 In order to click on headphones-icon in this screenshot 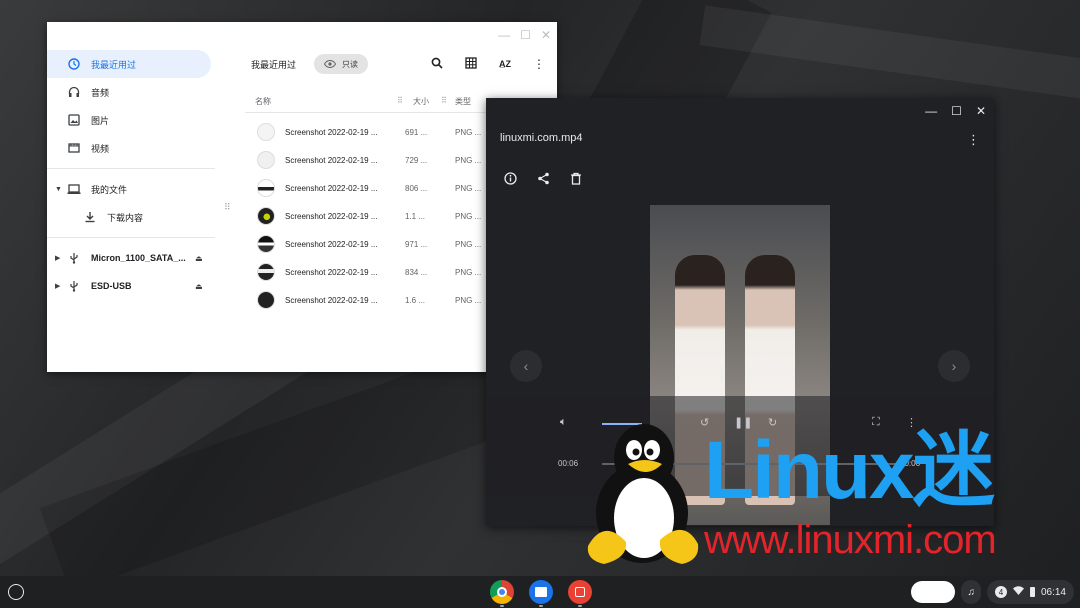, I will do `click(74, 92)`.